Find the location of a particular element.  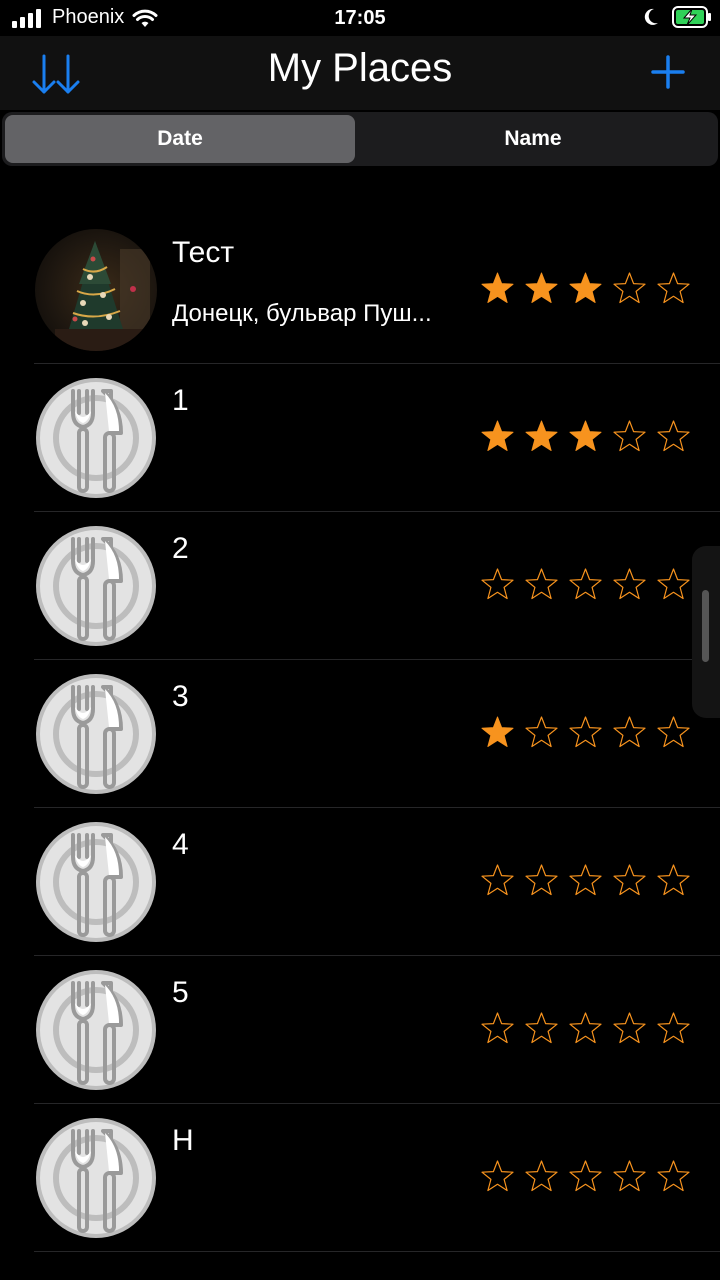

status-time: 17:05 is located at coordinates (360, 18).